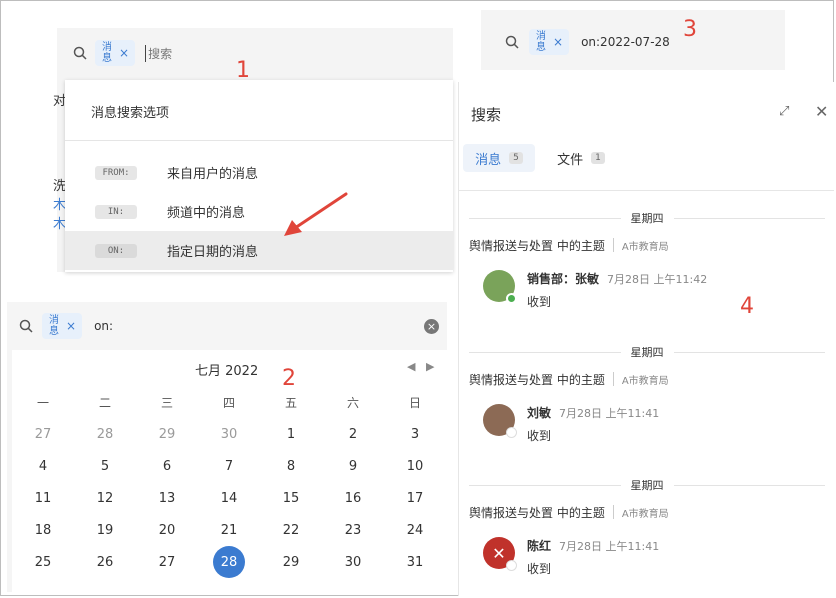 Image resolution: width=836 pixels, height=598 pixels. Describe the element at coordinates (103, 326) in the screenshot. I see `search-input: on:` at that location.